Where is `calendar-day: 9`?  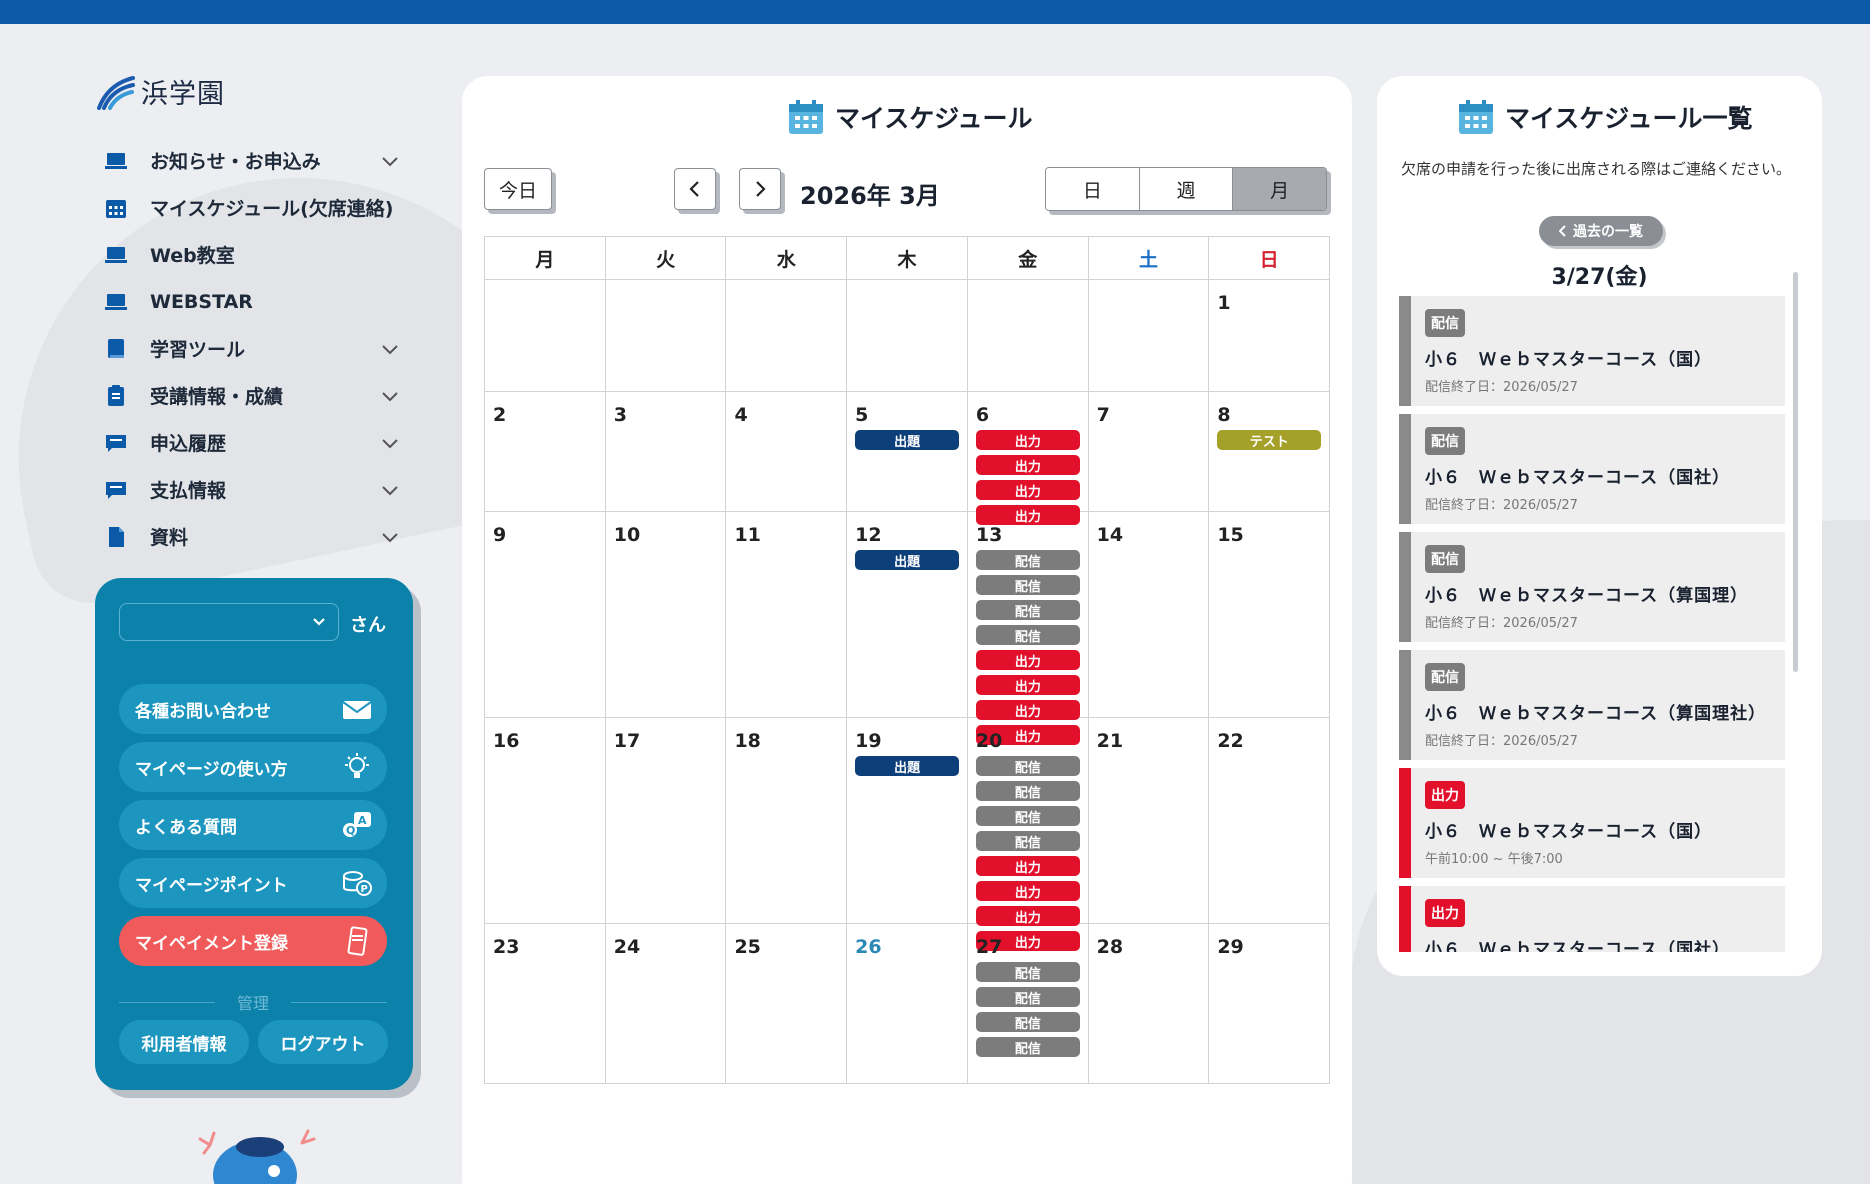
calendar-day: 9 is located at coordinates (545, 614).